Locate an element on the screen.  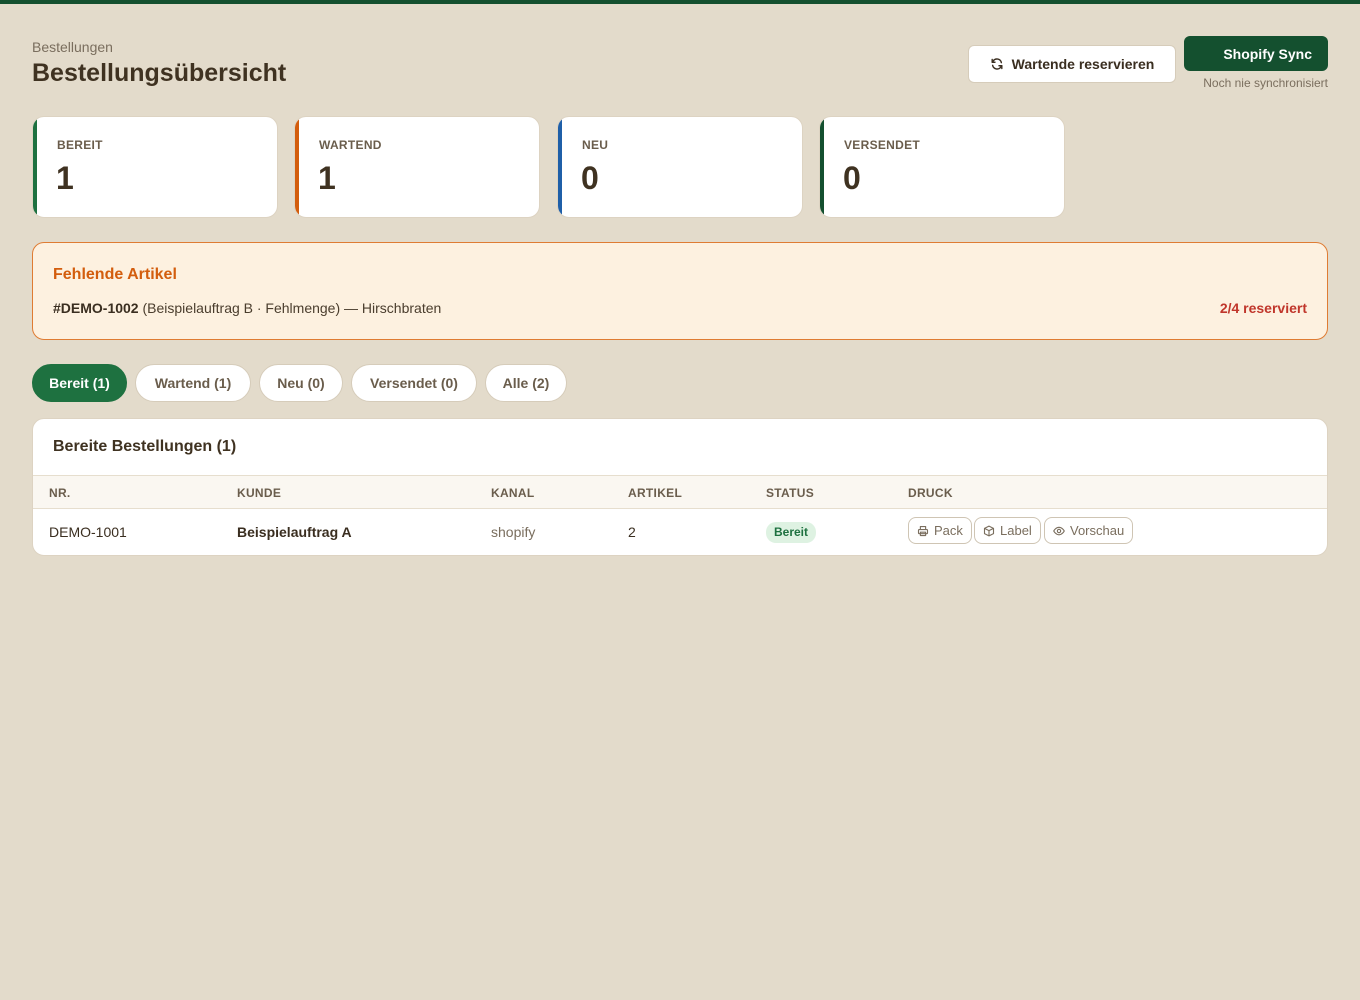
column-header-status: STATUS is located at coordinates (790, 493).